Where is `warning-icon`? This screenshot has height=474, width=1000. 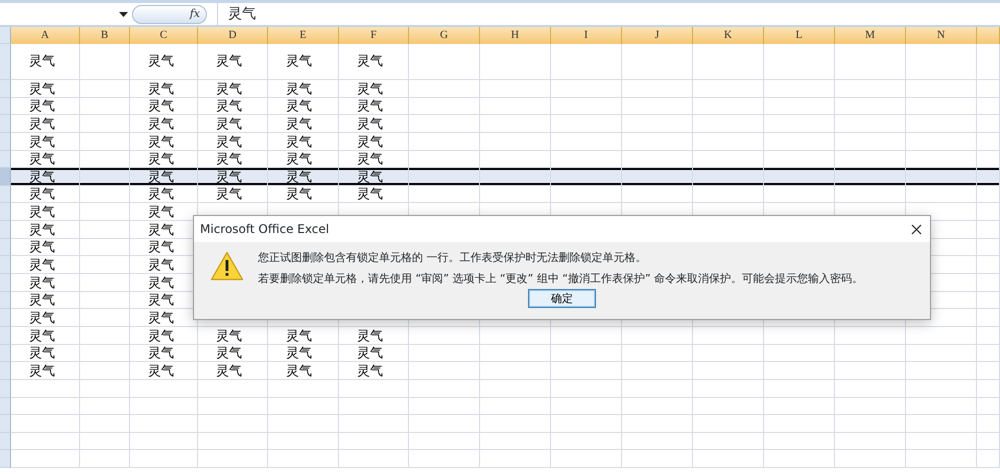
warning-icon is located at coordinates (227, 266).